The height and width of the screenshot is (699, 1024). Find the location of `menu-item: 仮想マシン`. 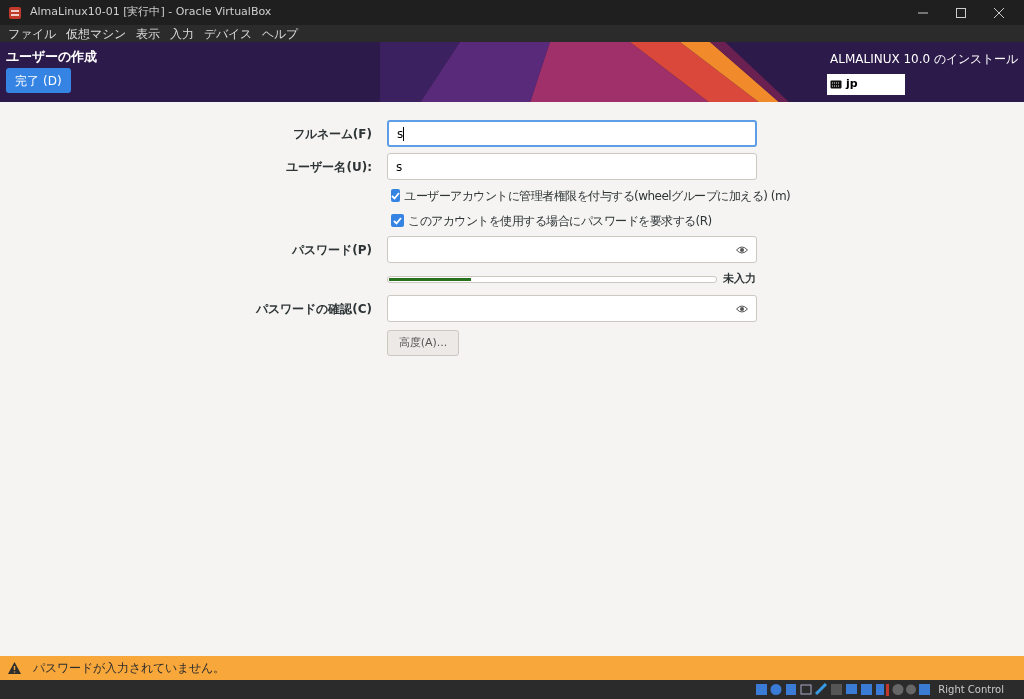

menu-item: 仮想マシン is located at coordinates (96, 33).